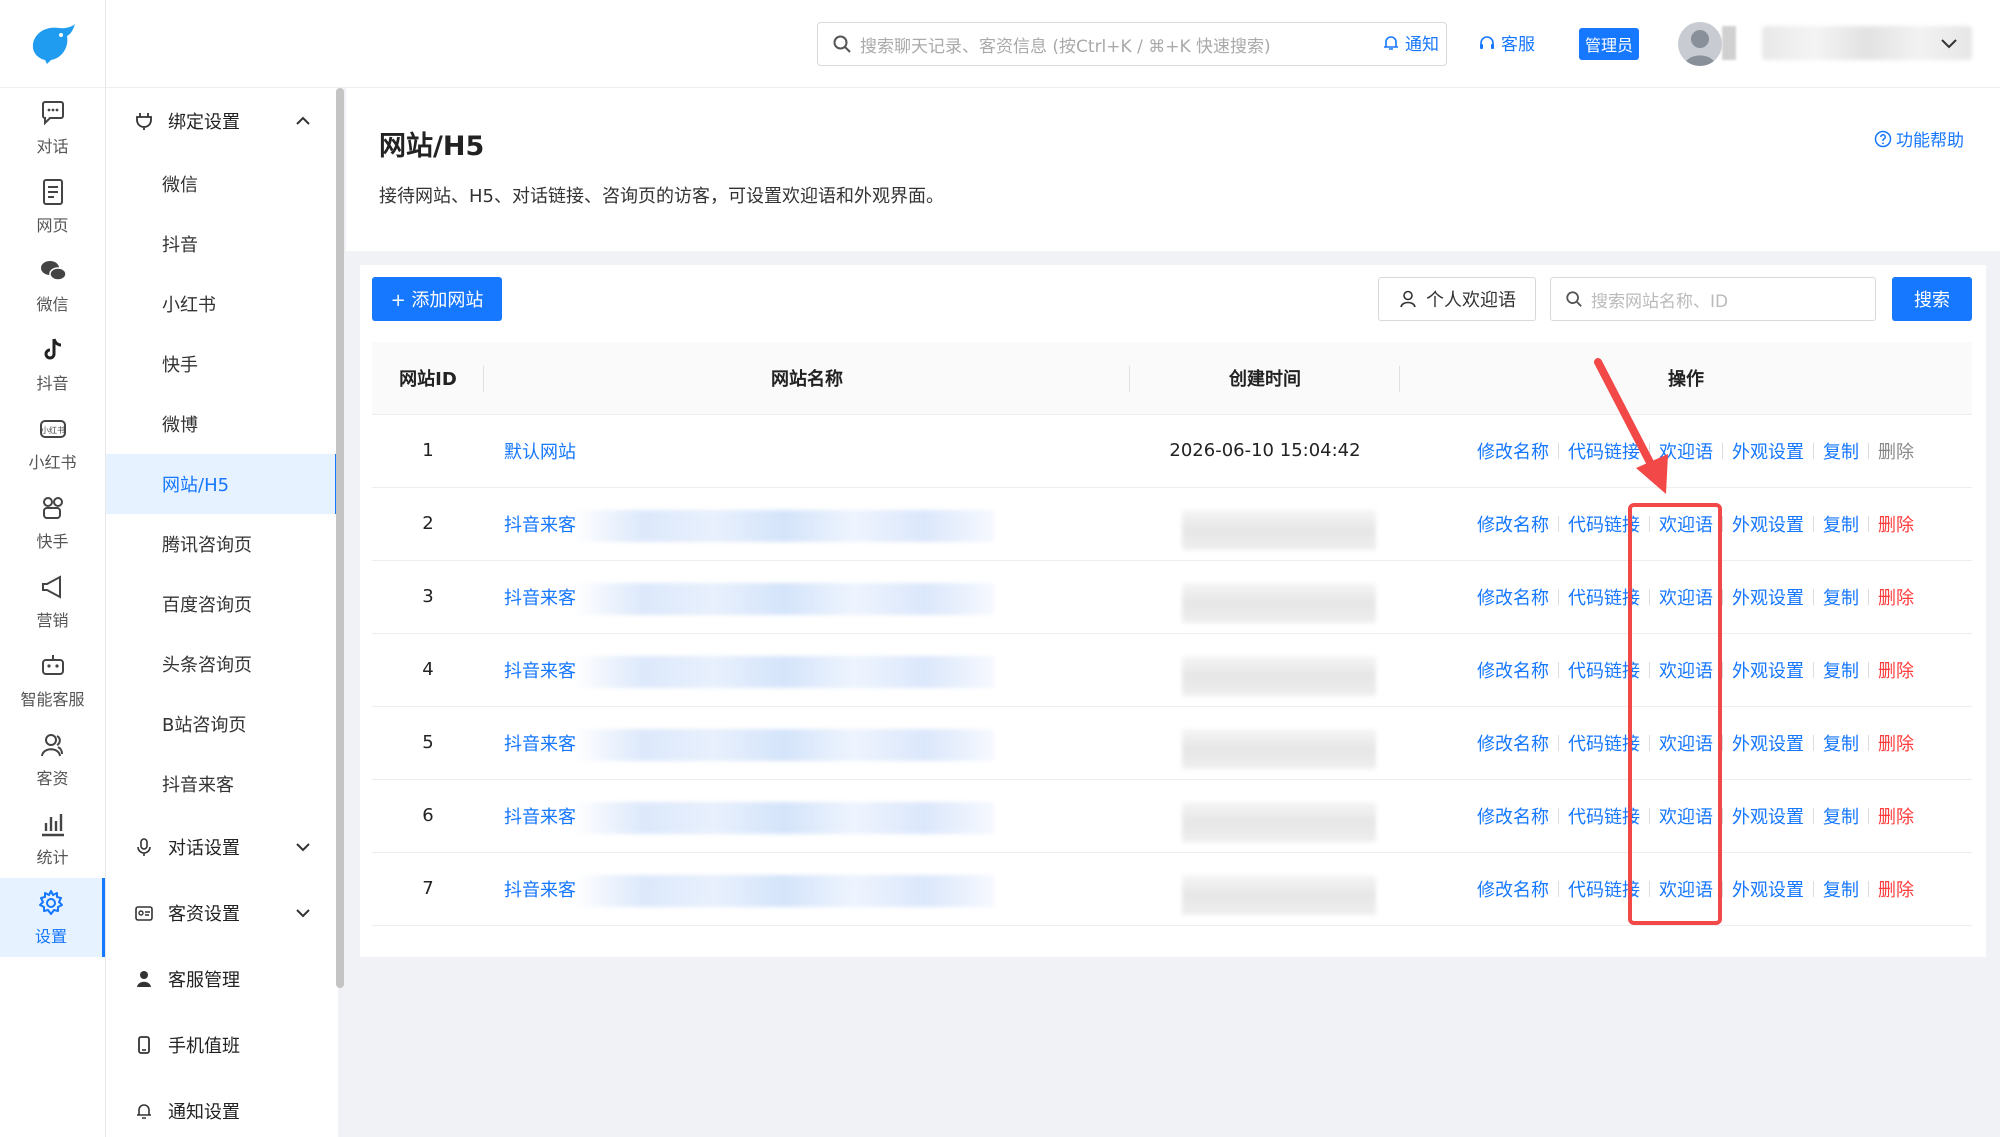  What do you see at coordinates (222, 304) in the screenshot?
I see `sidebar-item-binding: 小红书` at bounding box center [222, 304].